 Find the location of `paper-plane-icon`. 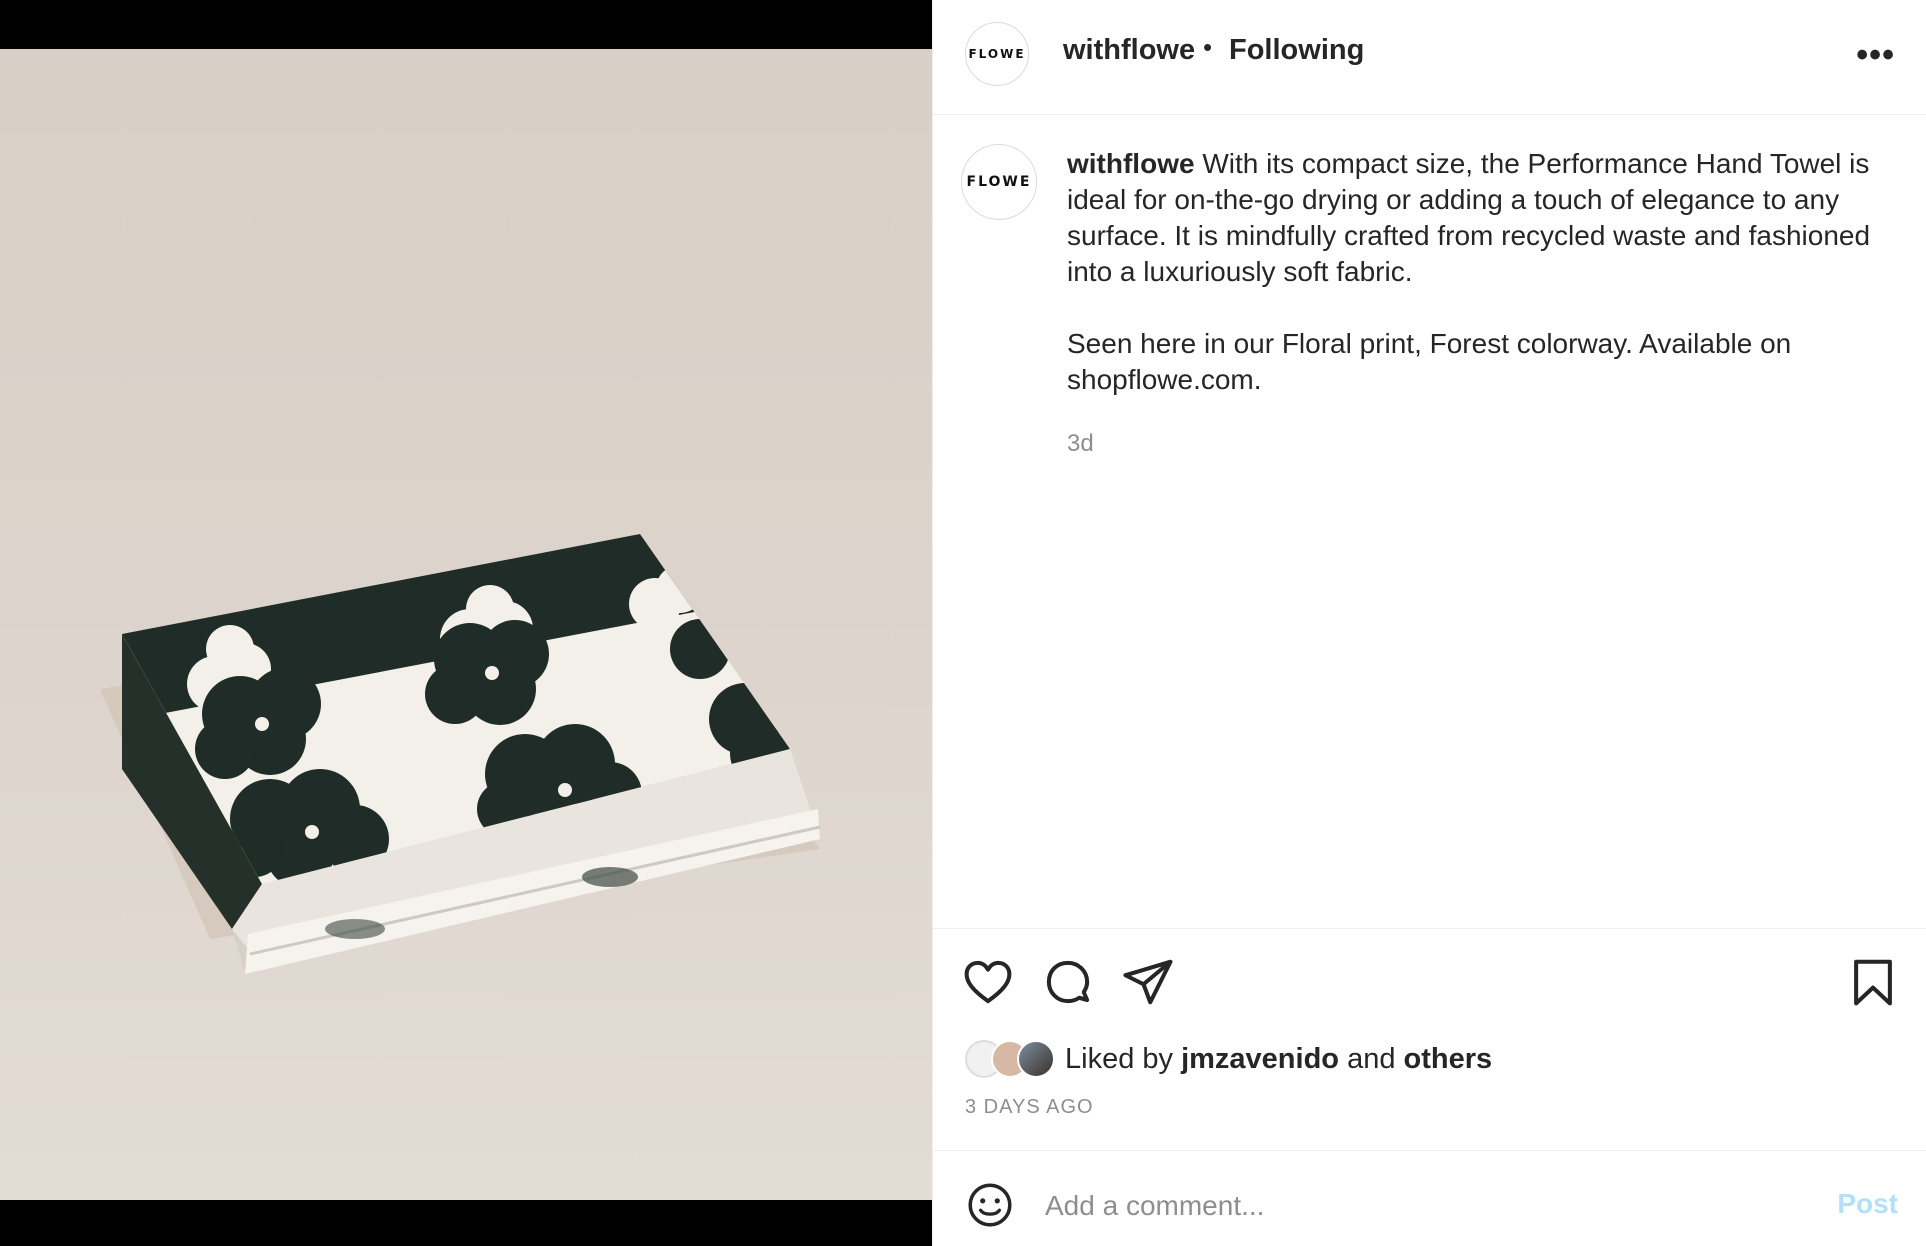

paper-plane-icon is located at coordinates (1148, 982).